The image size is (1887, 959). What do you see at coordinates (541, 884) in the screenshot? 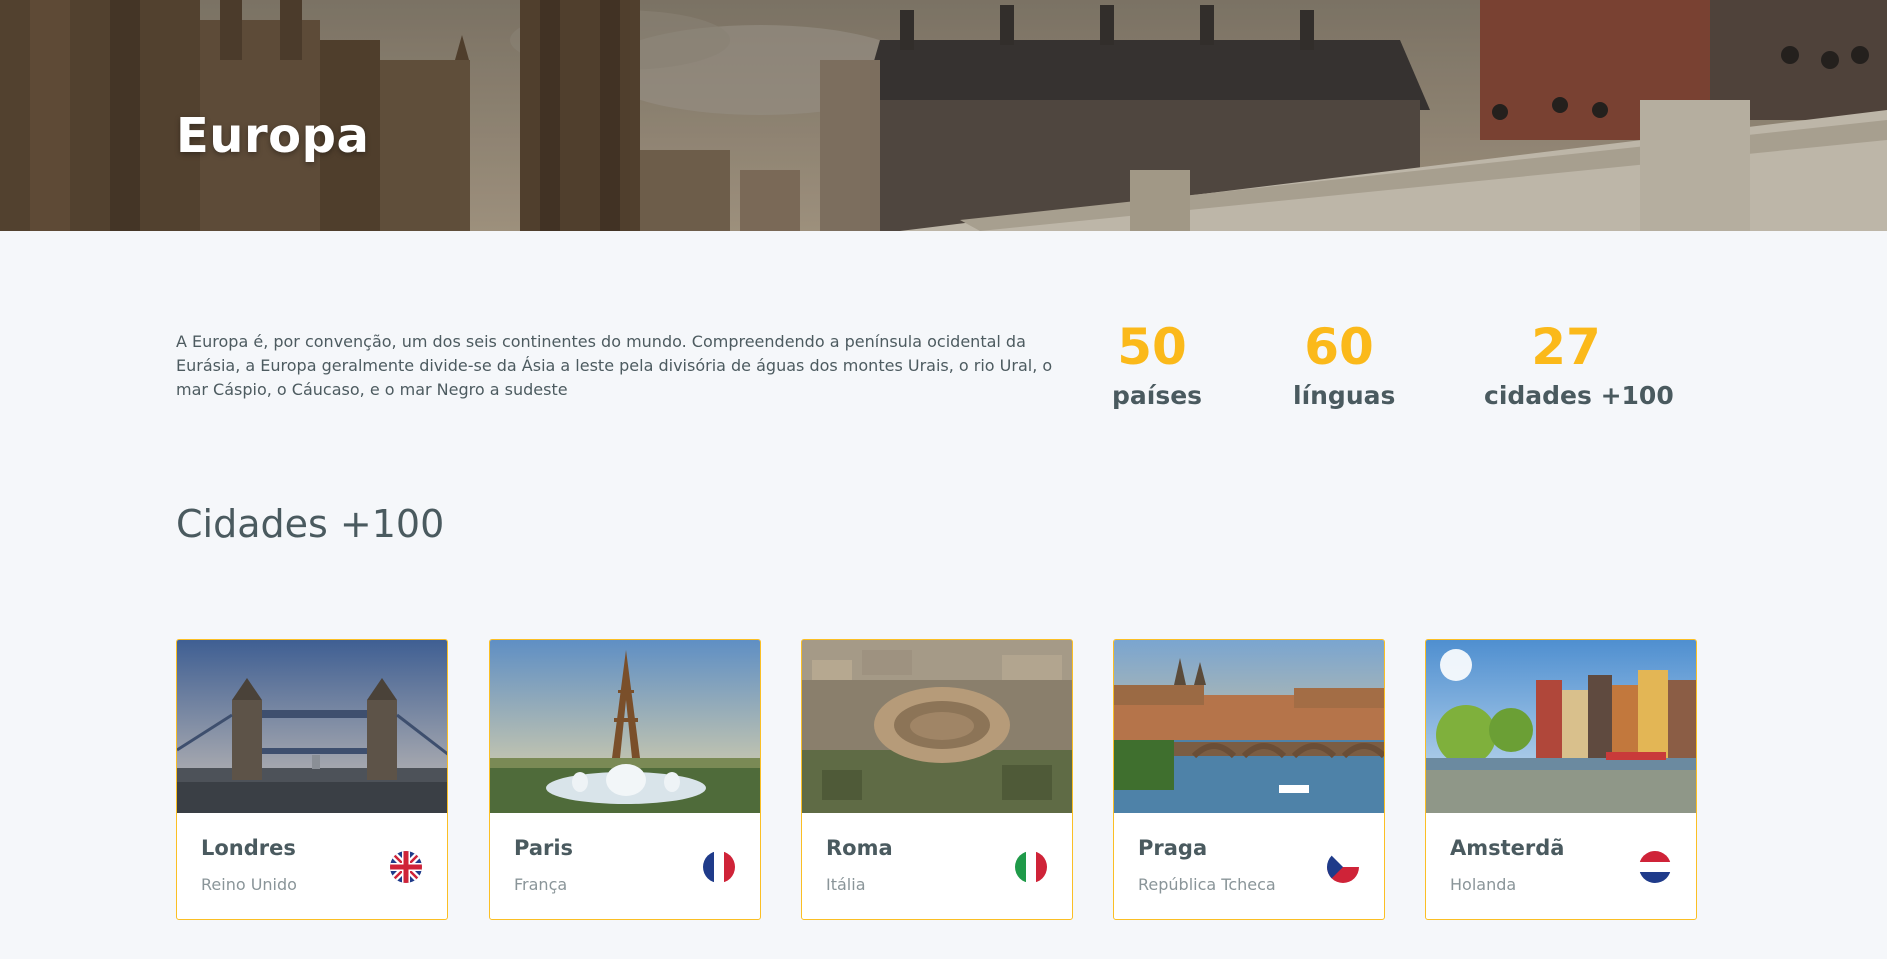
I see `city-country: França` at bounding box center [541, 884].